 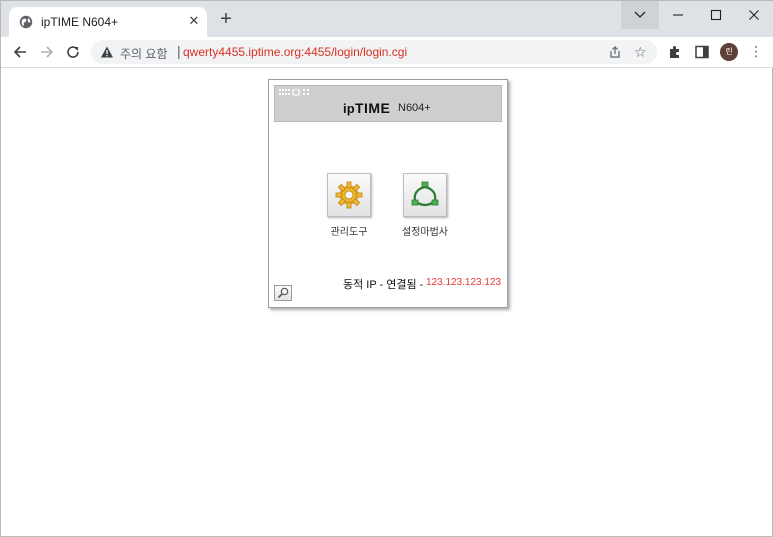 I want to click on brand-prefix: ip, so click(x=349, y=108).